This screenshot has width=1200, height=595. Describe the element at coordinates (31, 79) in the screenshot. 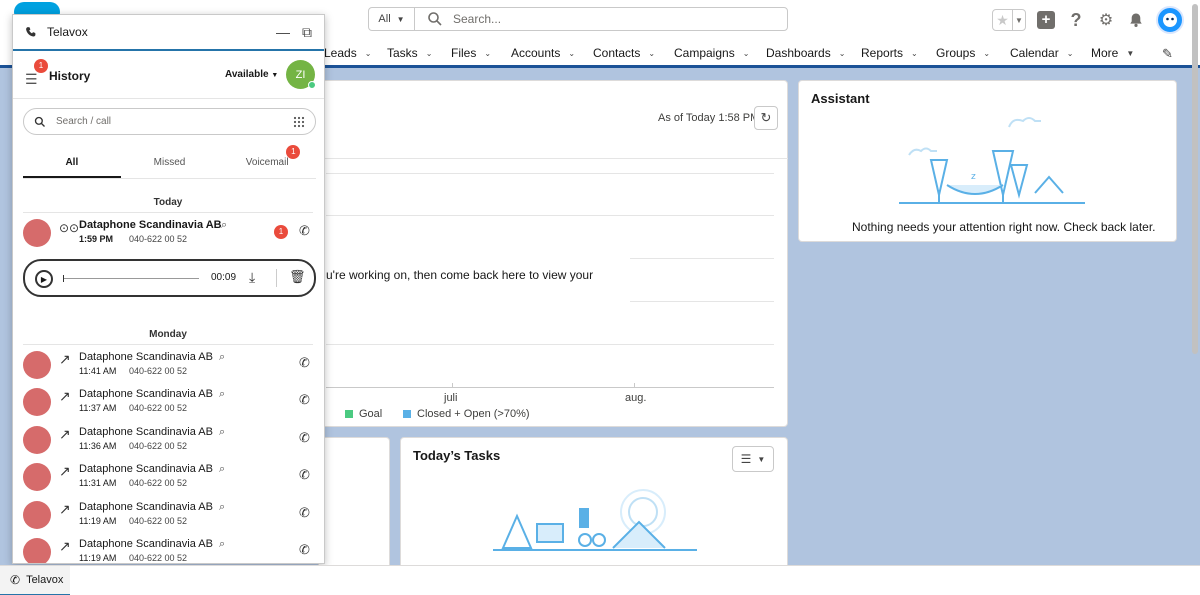

I see `menu-icon: ☰` at that location.